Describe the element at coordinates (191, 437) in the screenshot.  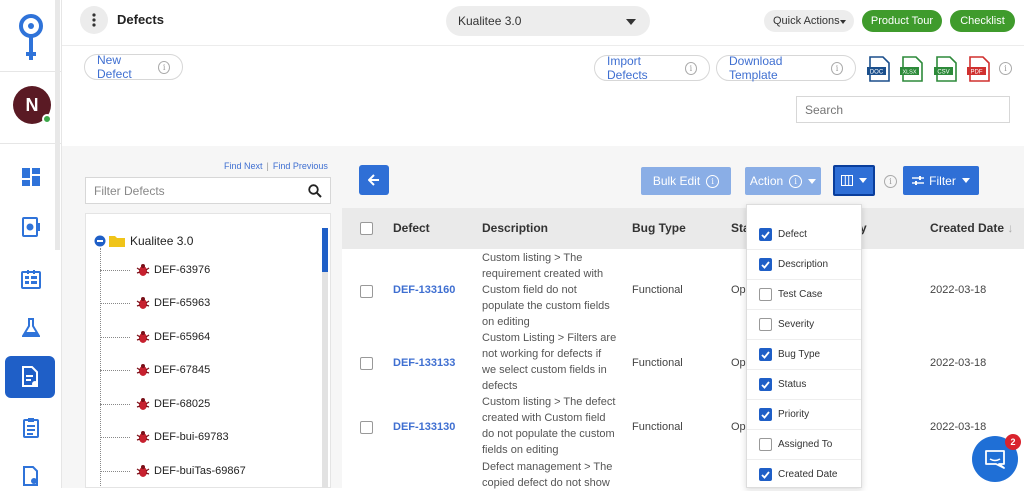
I see `tree-item-label: DEF-bui-69783` at that location.